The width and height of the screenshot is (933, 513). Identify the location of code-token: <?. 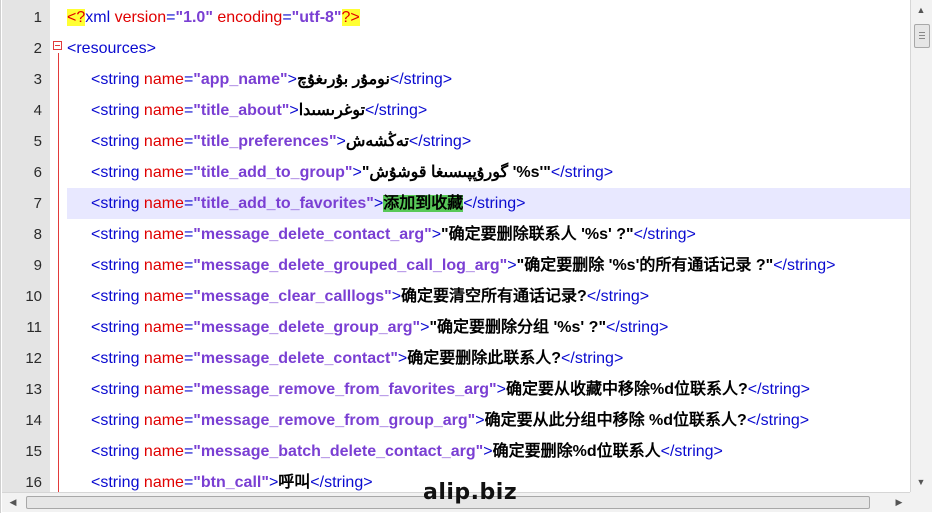
(76, 17).